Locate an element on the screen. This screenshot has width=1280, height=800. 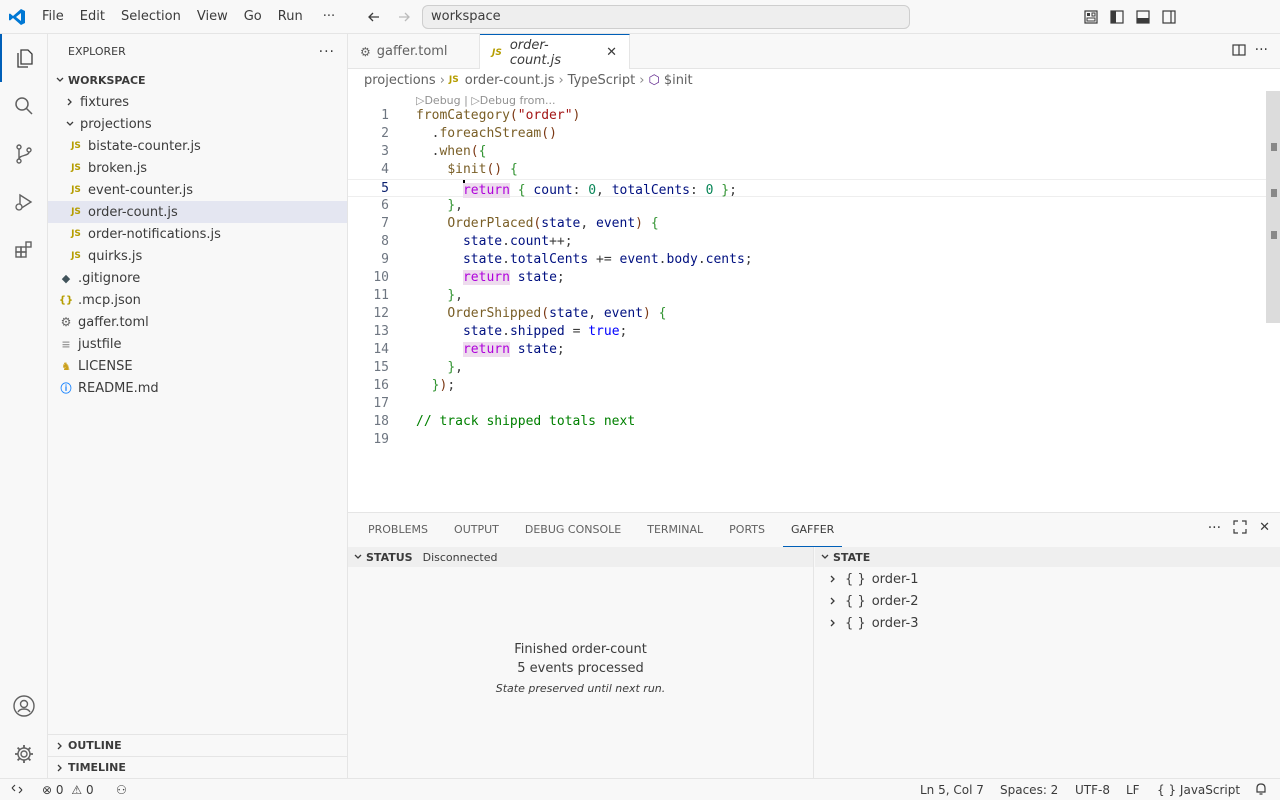
explorer-item: projections is located at coordinates (197, 124).